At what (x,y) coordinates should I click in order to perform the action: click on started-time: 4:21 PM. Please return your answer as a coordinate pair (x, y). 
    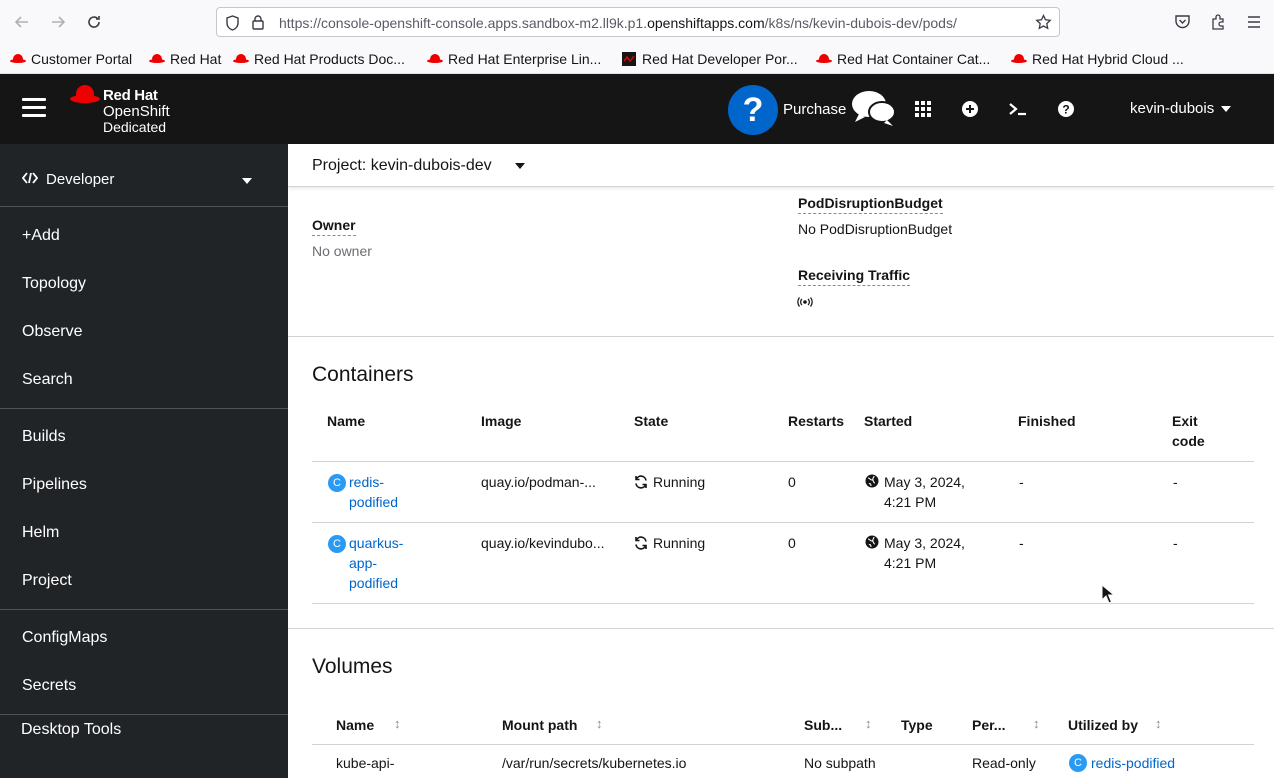
    Looking at the image, I should click on (910, 502).